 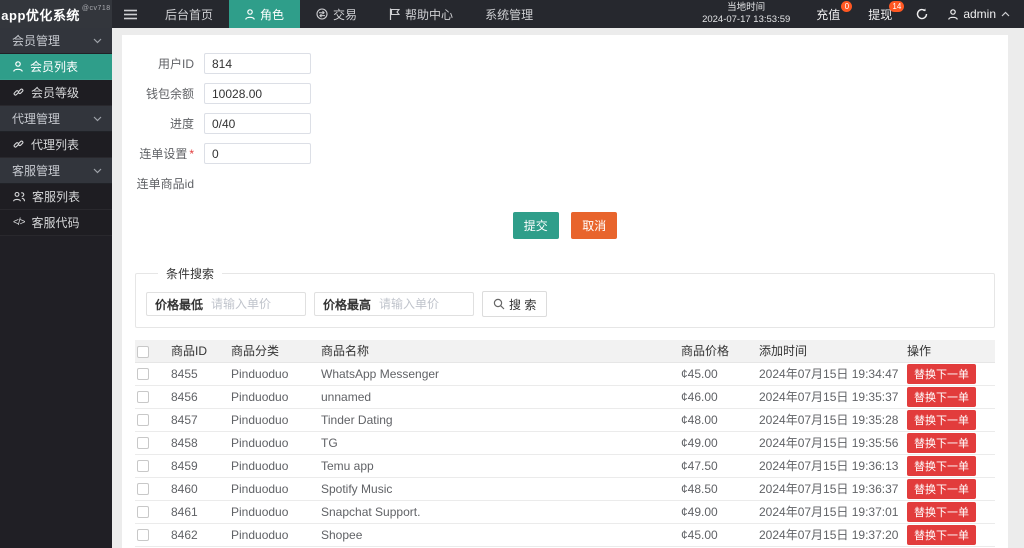 I want to click on cell-added-time: 2024年07月15日 19:35:56, so click(x=831, y=443).